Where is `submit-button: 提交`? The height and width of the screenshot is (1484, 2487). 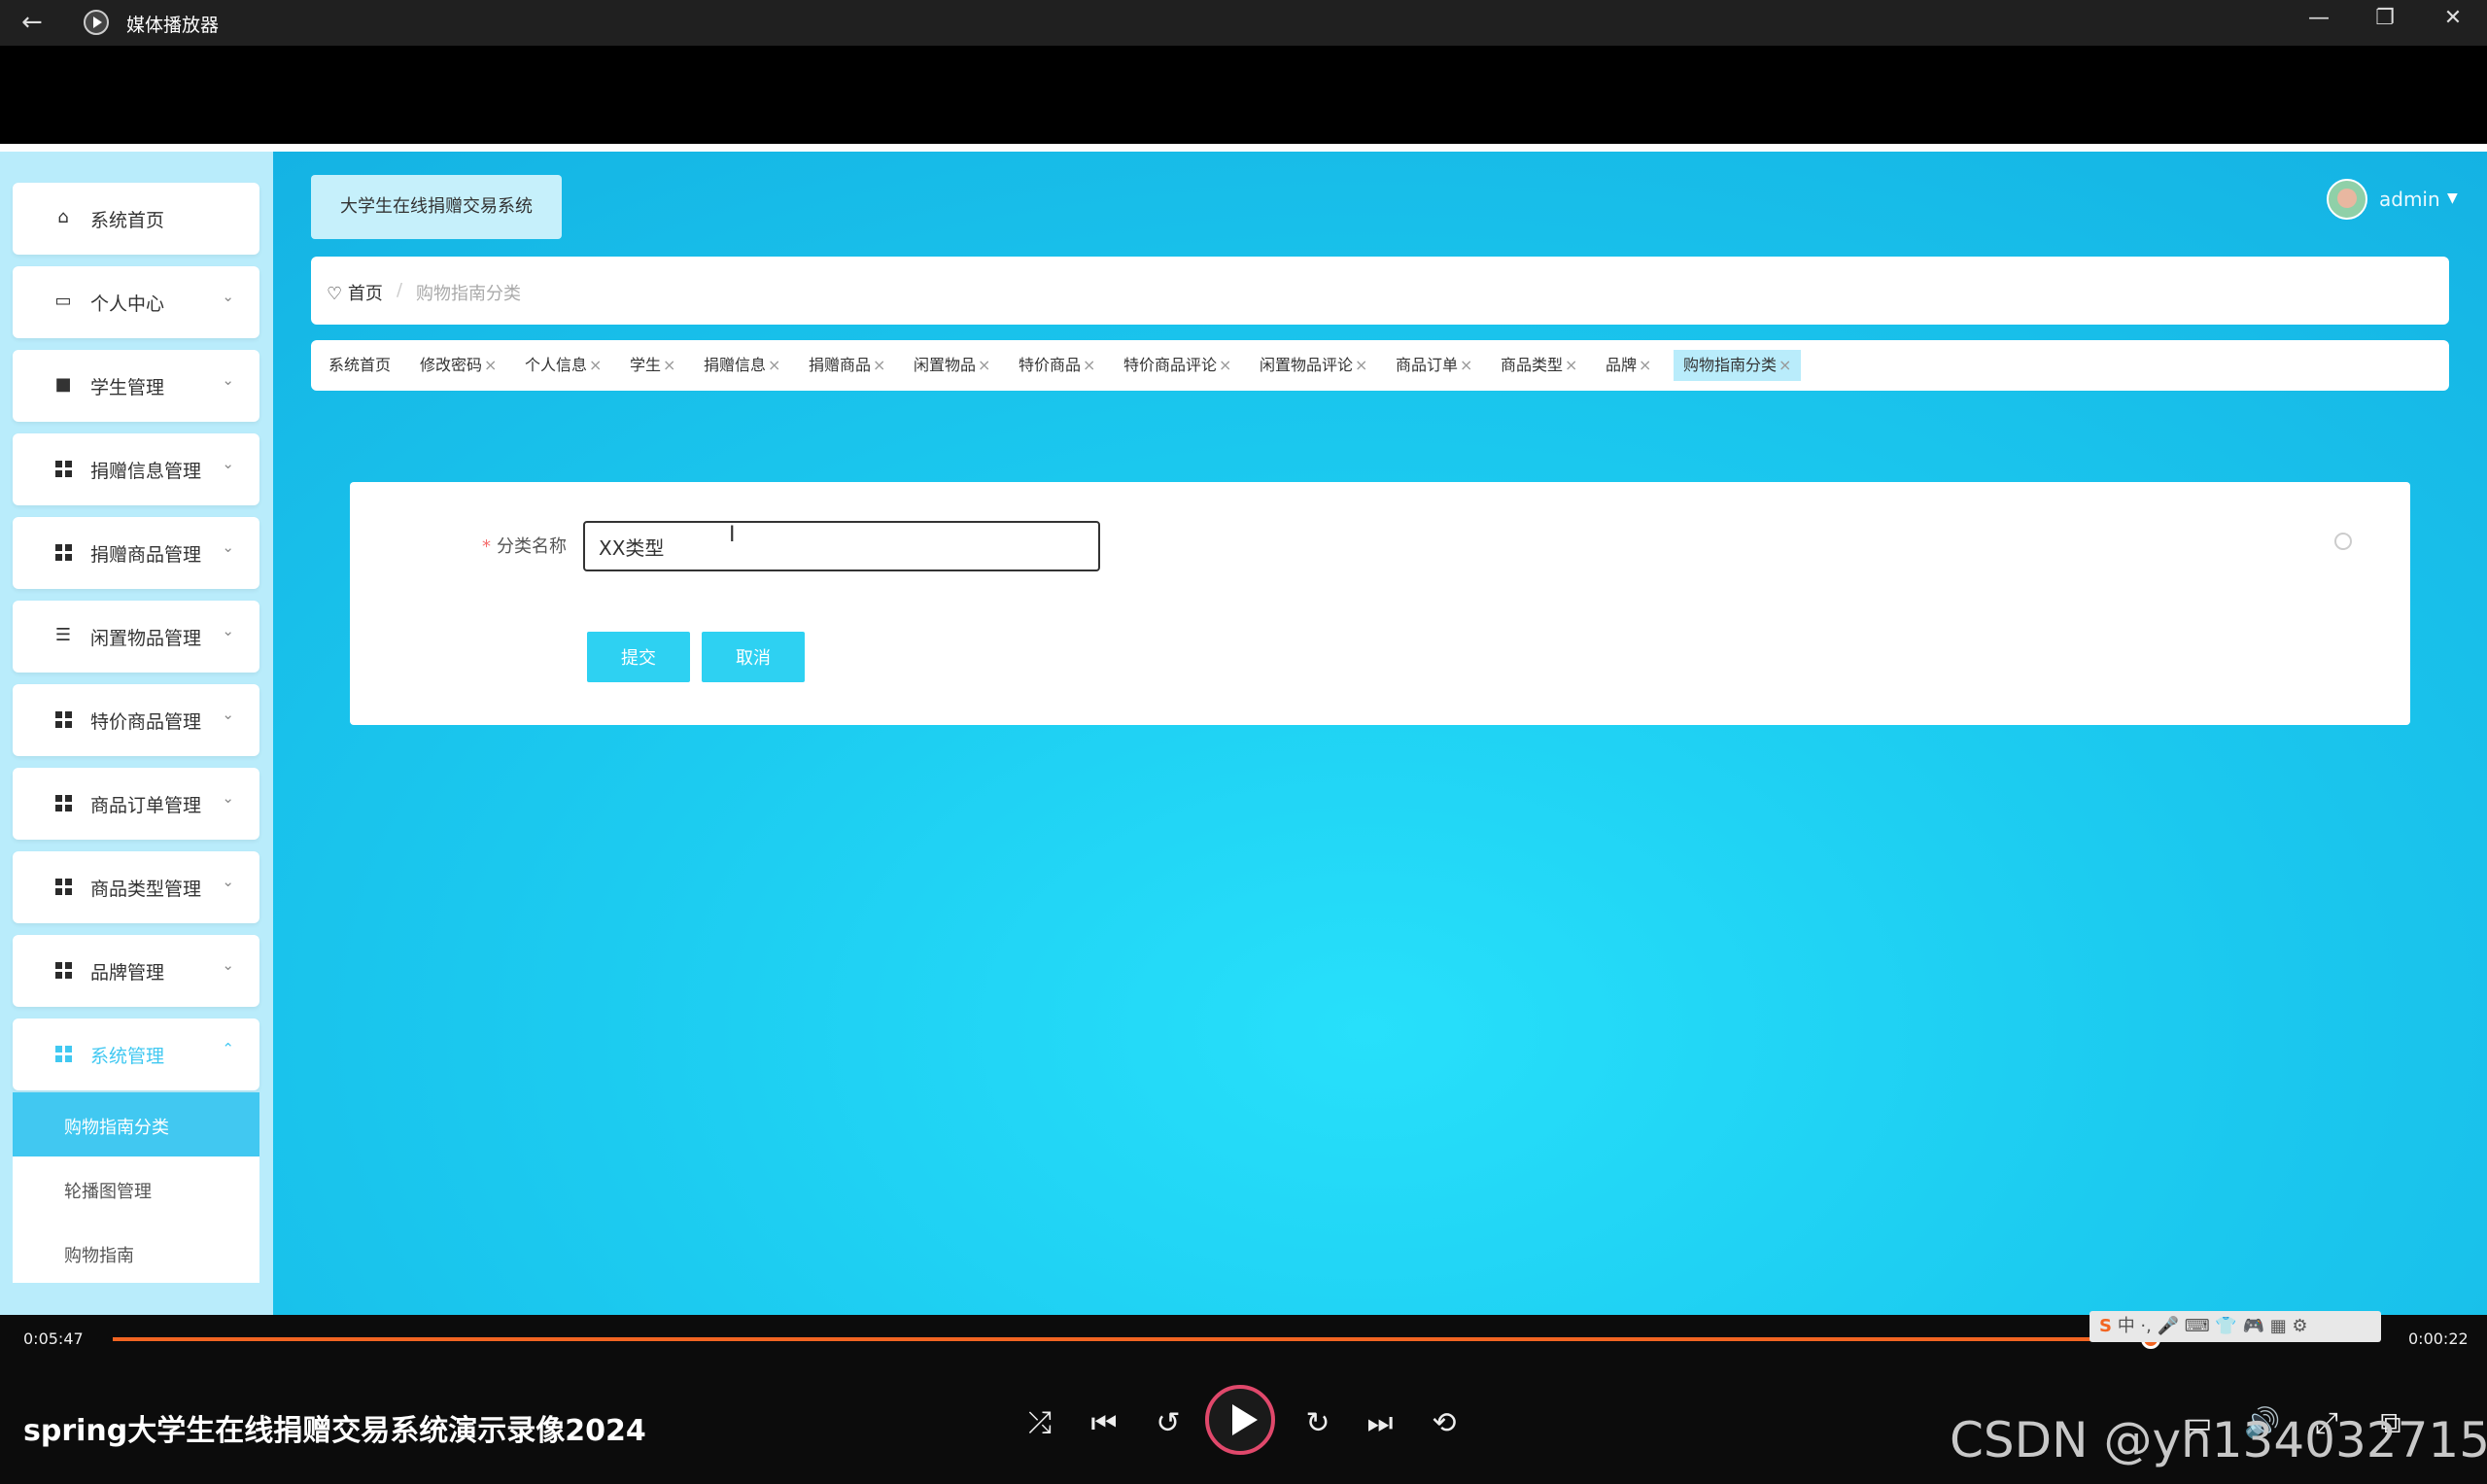 submit-button: 提交 is located at coordinates (638, 657).